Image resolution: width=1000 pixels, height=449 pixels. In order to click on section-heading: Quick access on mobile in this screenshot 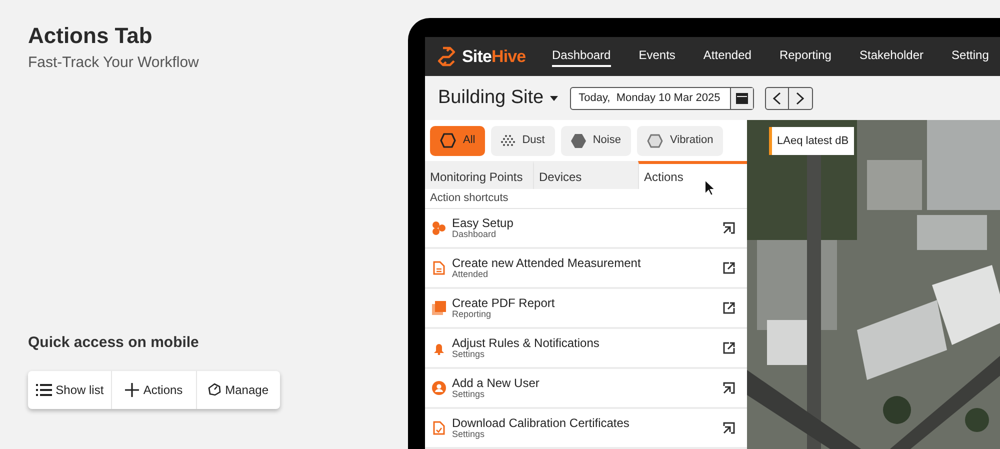, I will do `click(114, 343)`.